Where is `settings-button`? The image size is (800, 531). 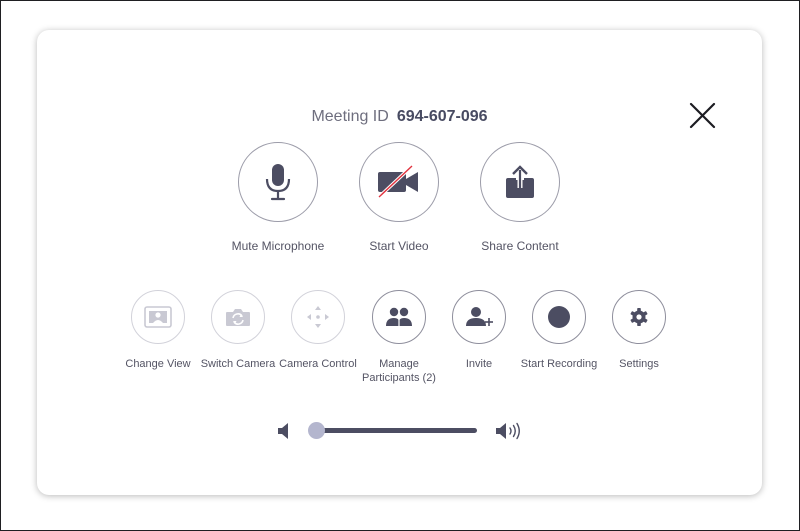
settings-button is located at coordinates (639, 317).